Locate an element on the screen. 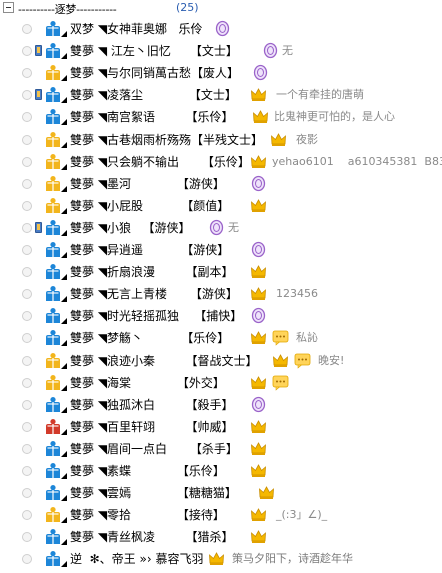 This screenshot has height=573, width=442. contact-name: 双梦 ◥女神菲奥娜 乐伶 is located at coordinates (136, 29).